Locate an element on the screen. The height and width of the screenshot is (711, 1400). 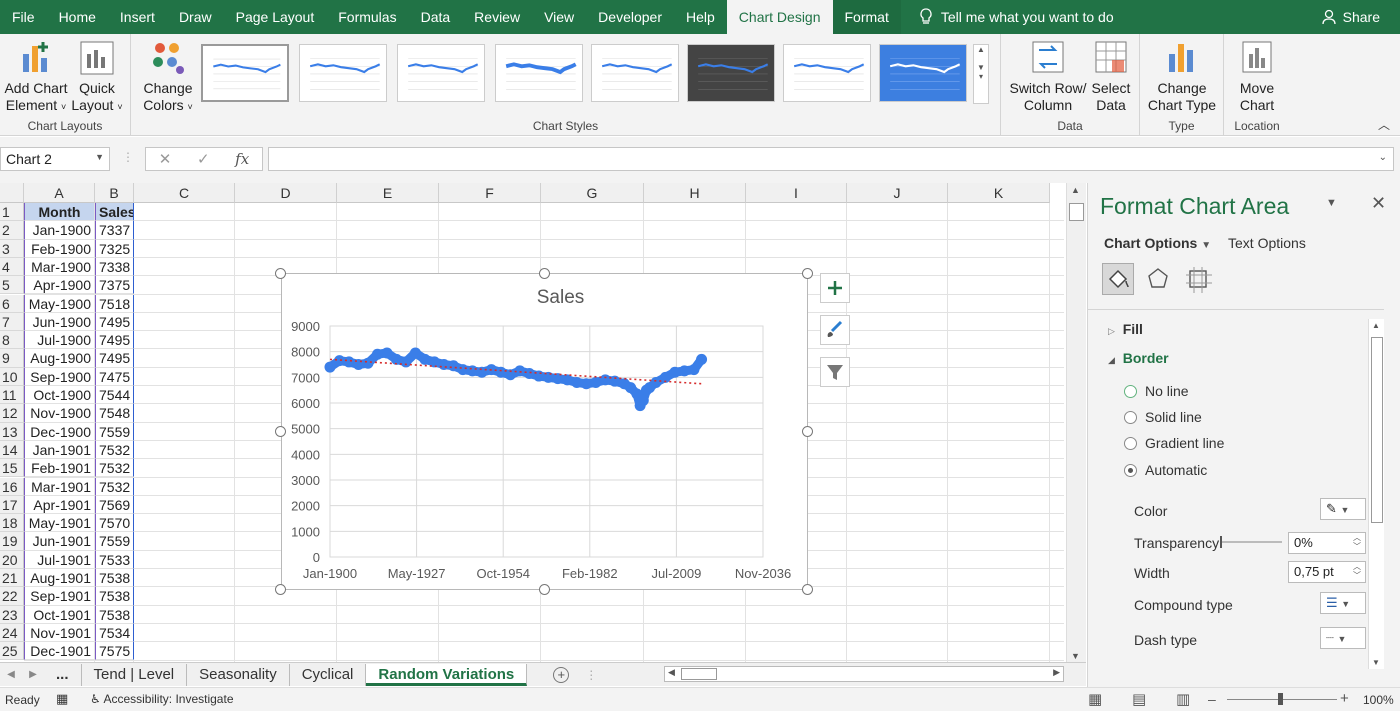
month-cell: Apr-1900 is located at coordinates (59, 285).